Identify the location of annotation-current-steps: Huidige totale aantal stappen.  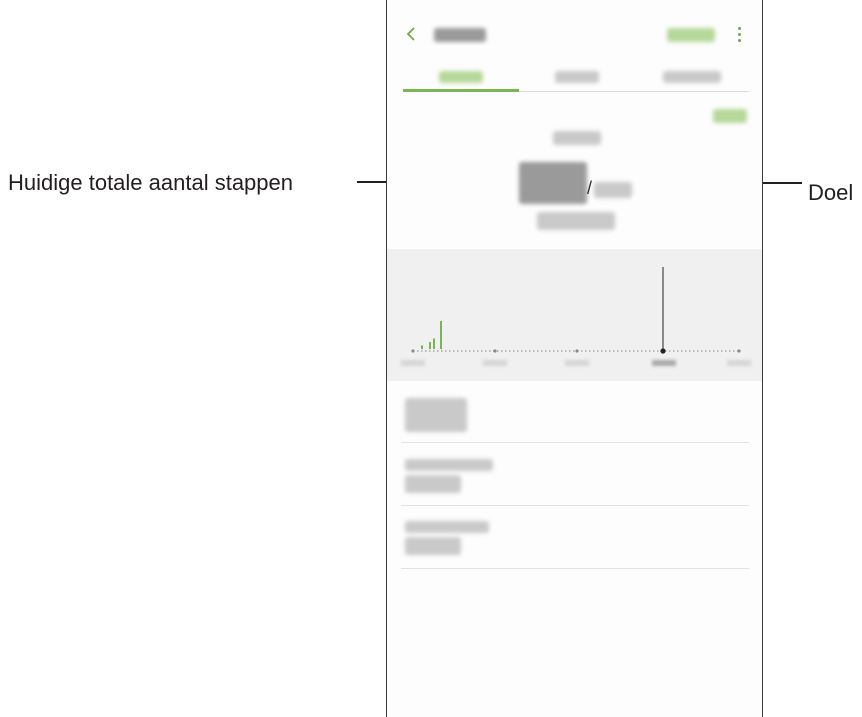
(150, 182).